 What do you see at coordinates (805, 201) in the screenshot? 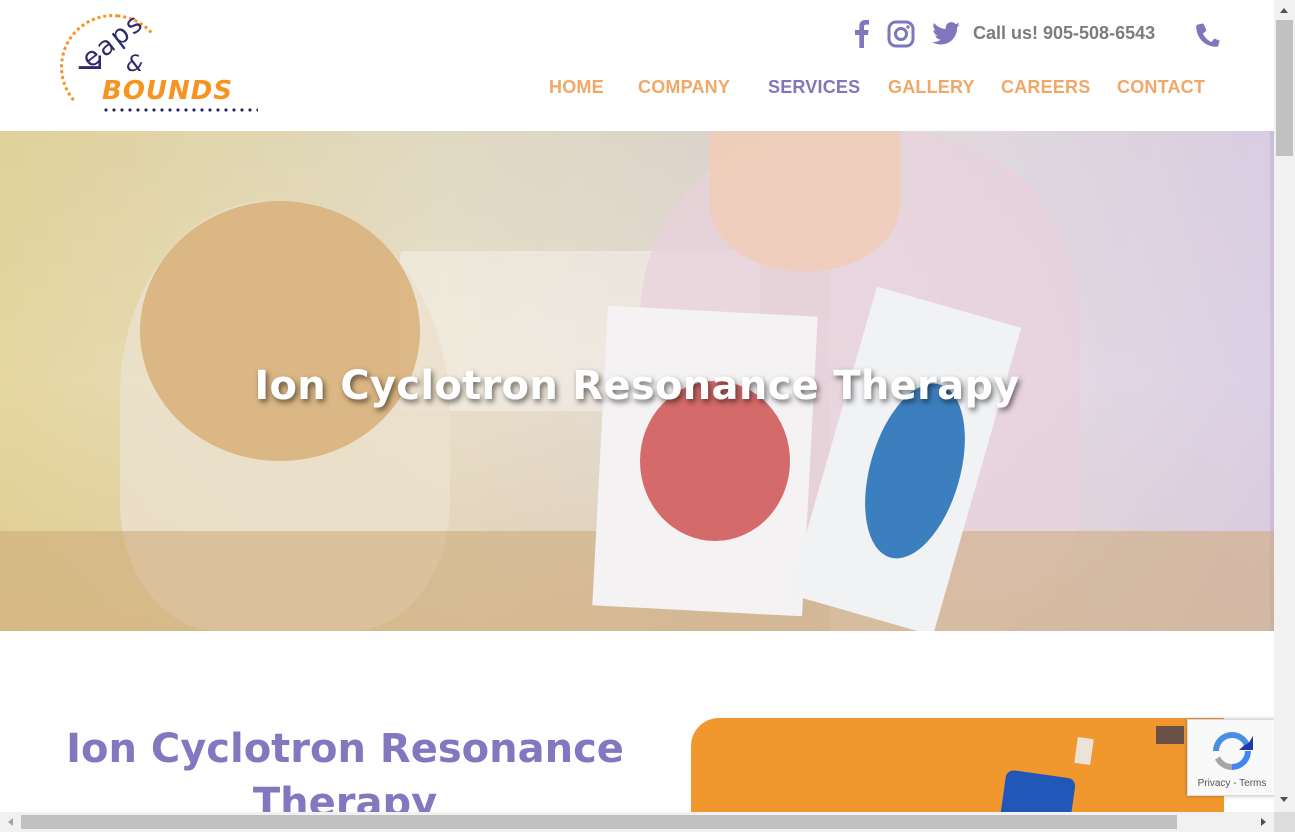
I see `hero-photo-therapist-face` at bounding box center [805, 201].